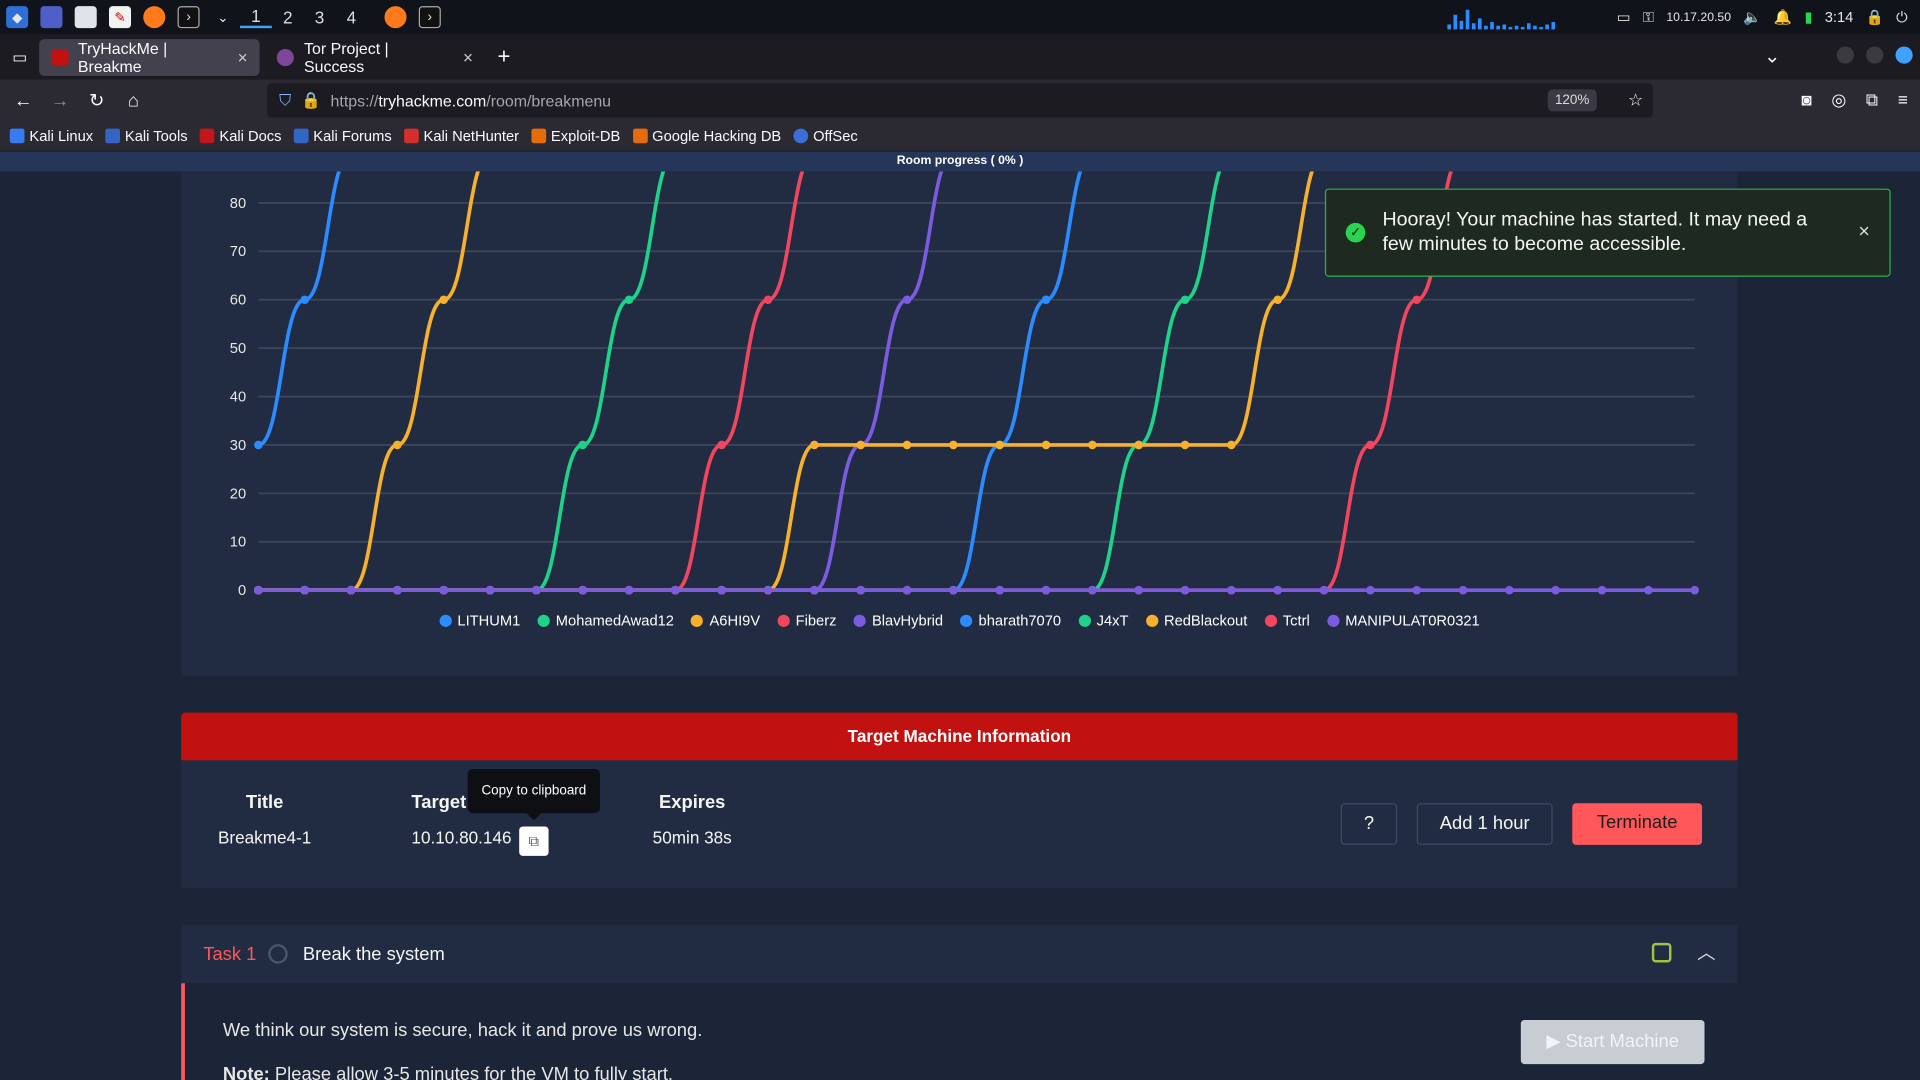  What do you see at coordinates (342, 135) in the screenshot?
I see `bookmark-kali-forums: Kali Forums` at bounding box center [342, 135].